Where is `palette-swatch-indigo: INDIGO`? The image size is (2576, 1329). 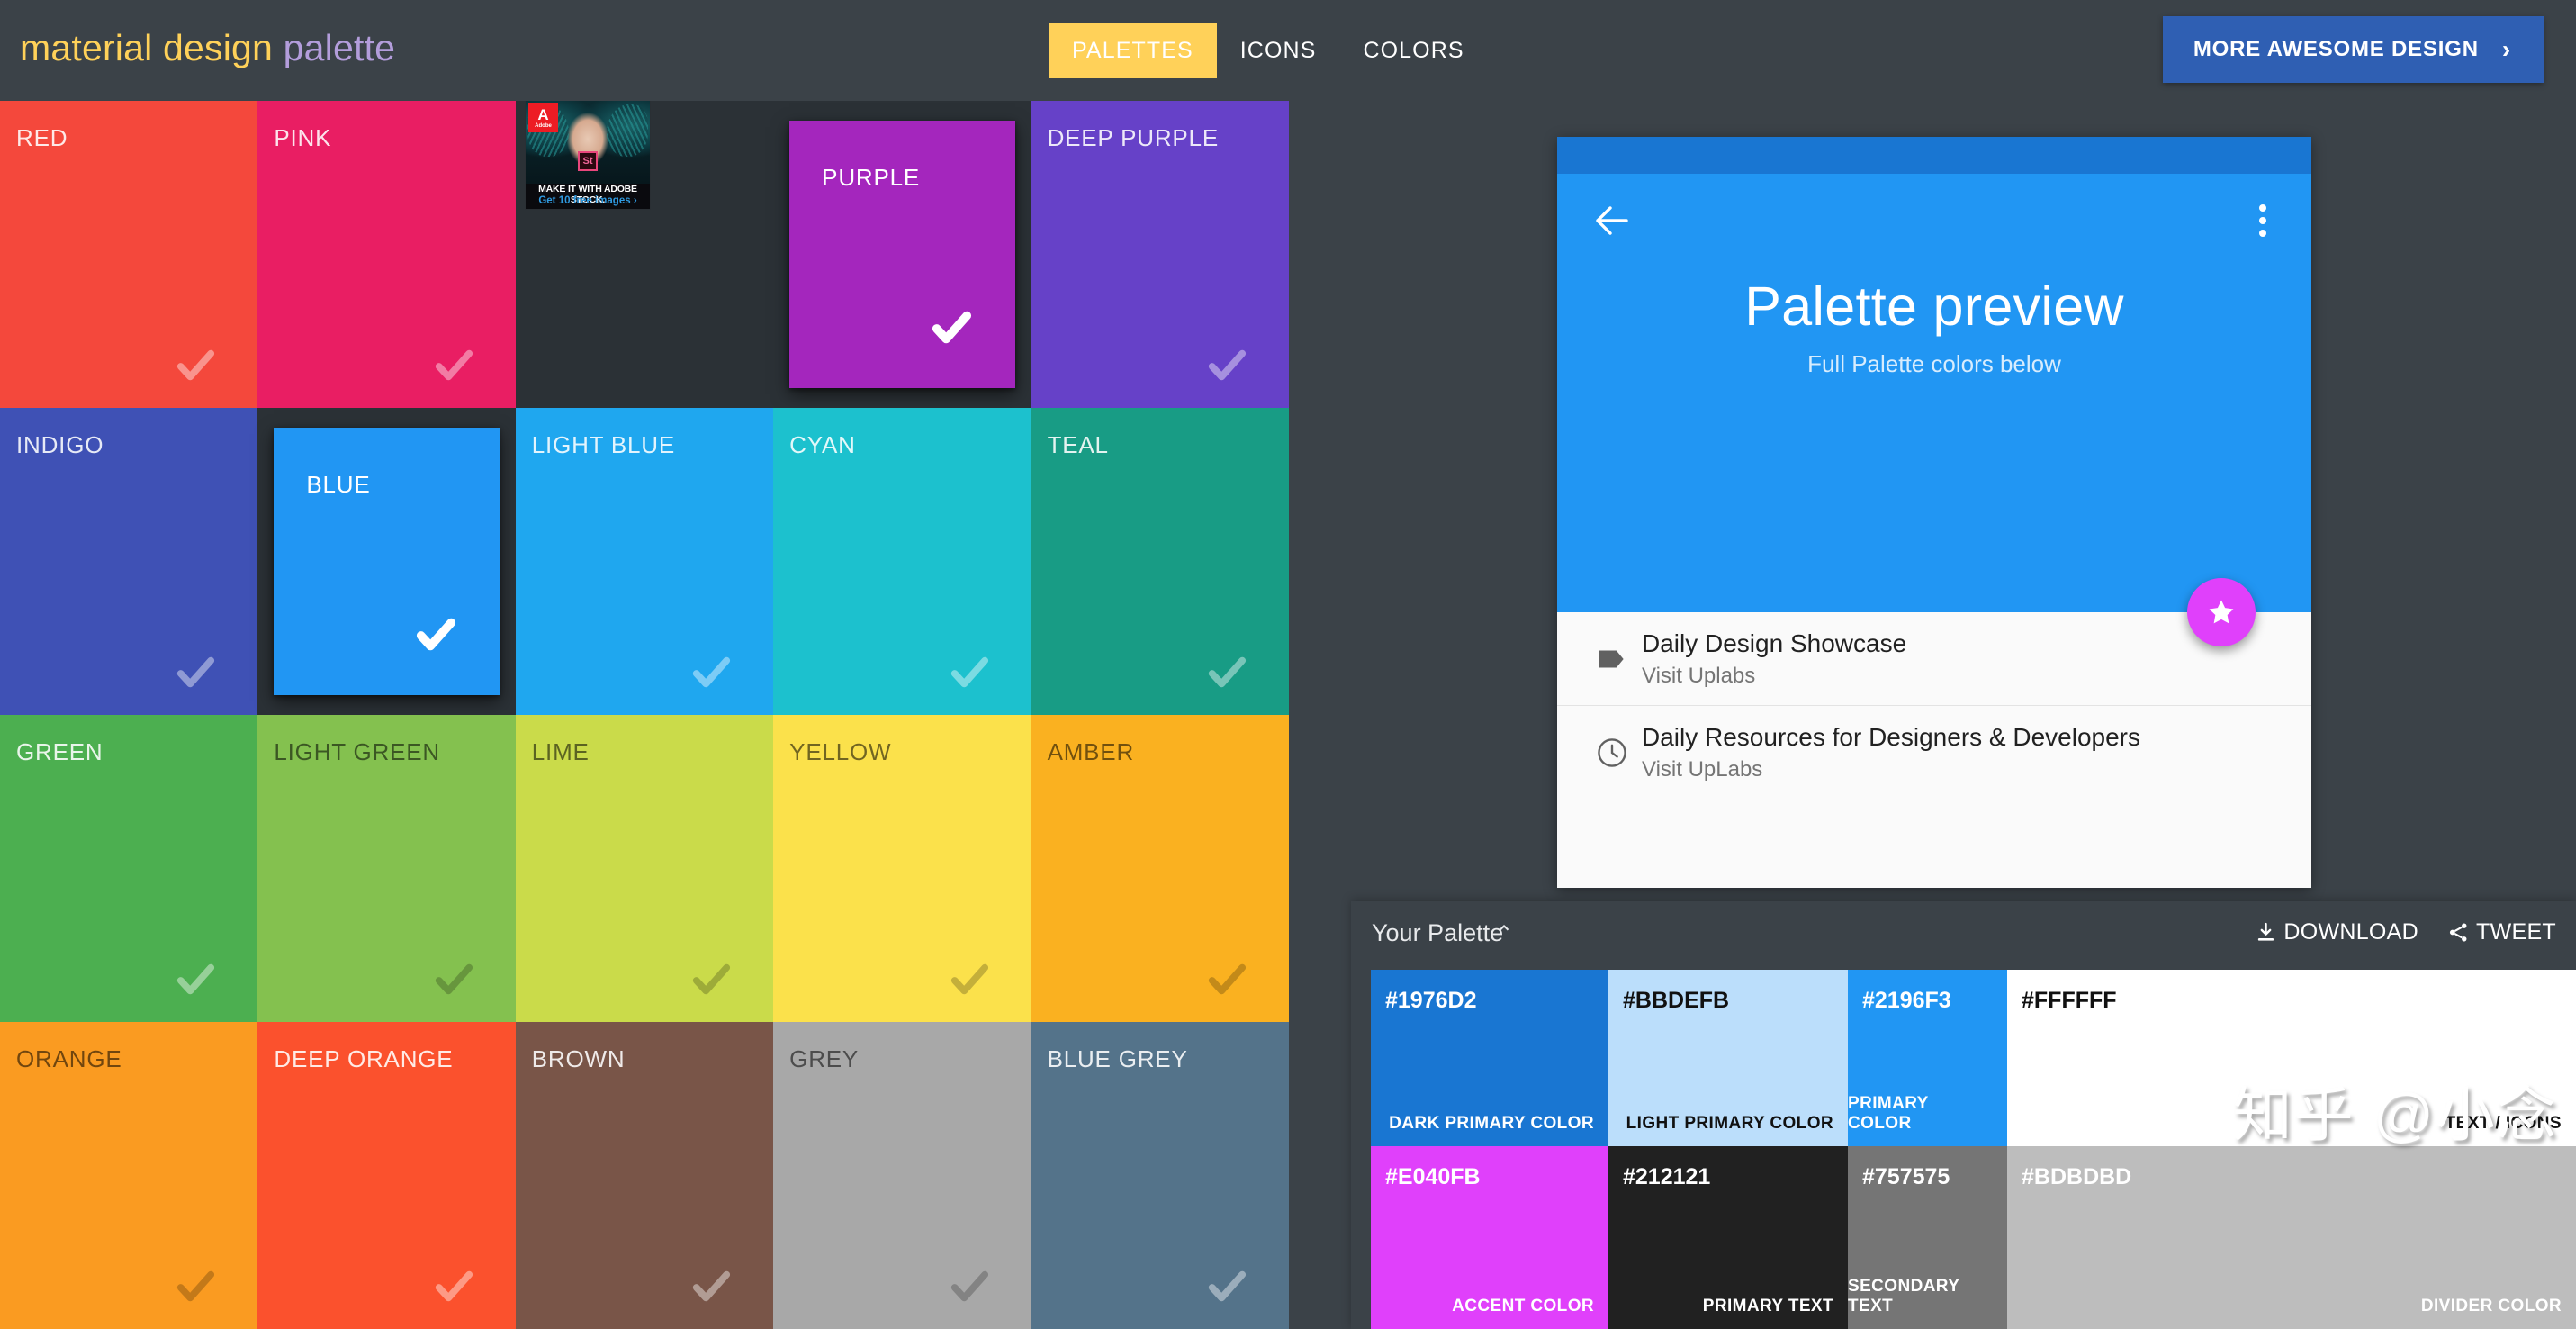 palette-swatch-indigo: INDIGO is located at coordinates (129, 561).